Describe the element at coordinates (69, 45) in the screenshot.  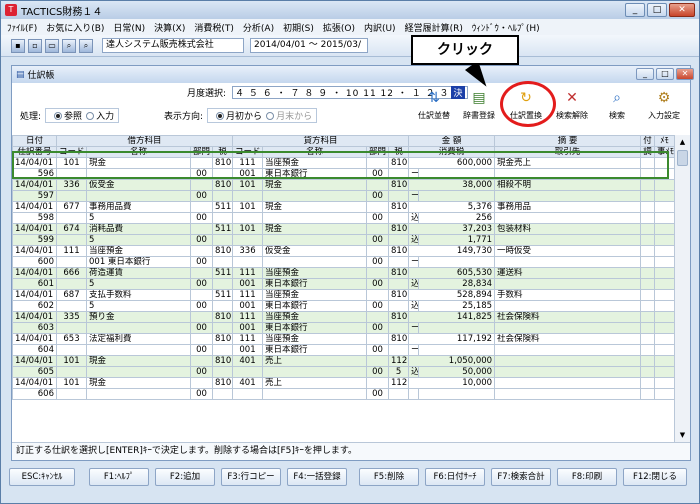
I see `search-icon: ⌕` at that location.